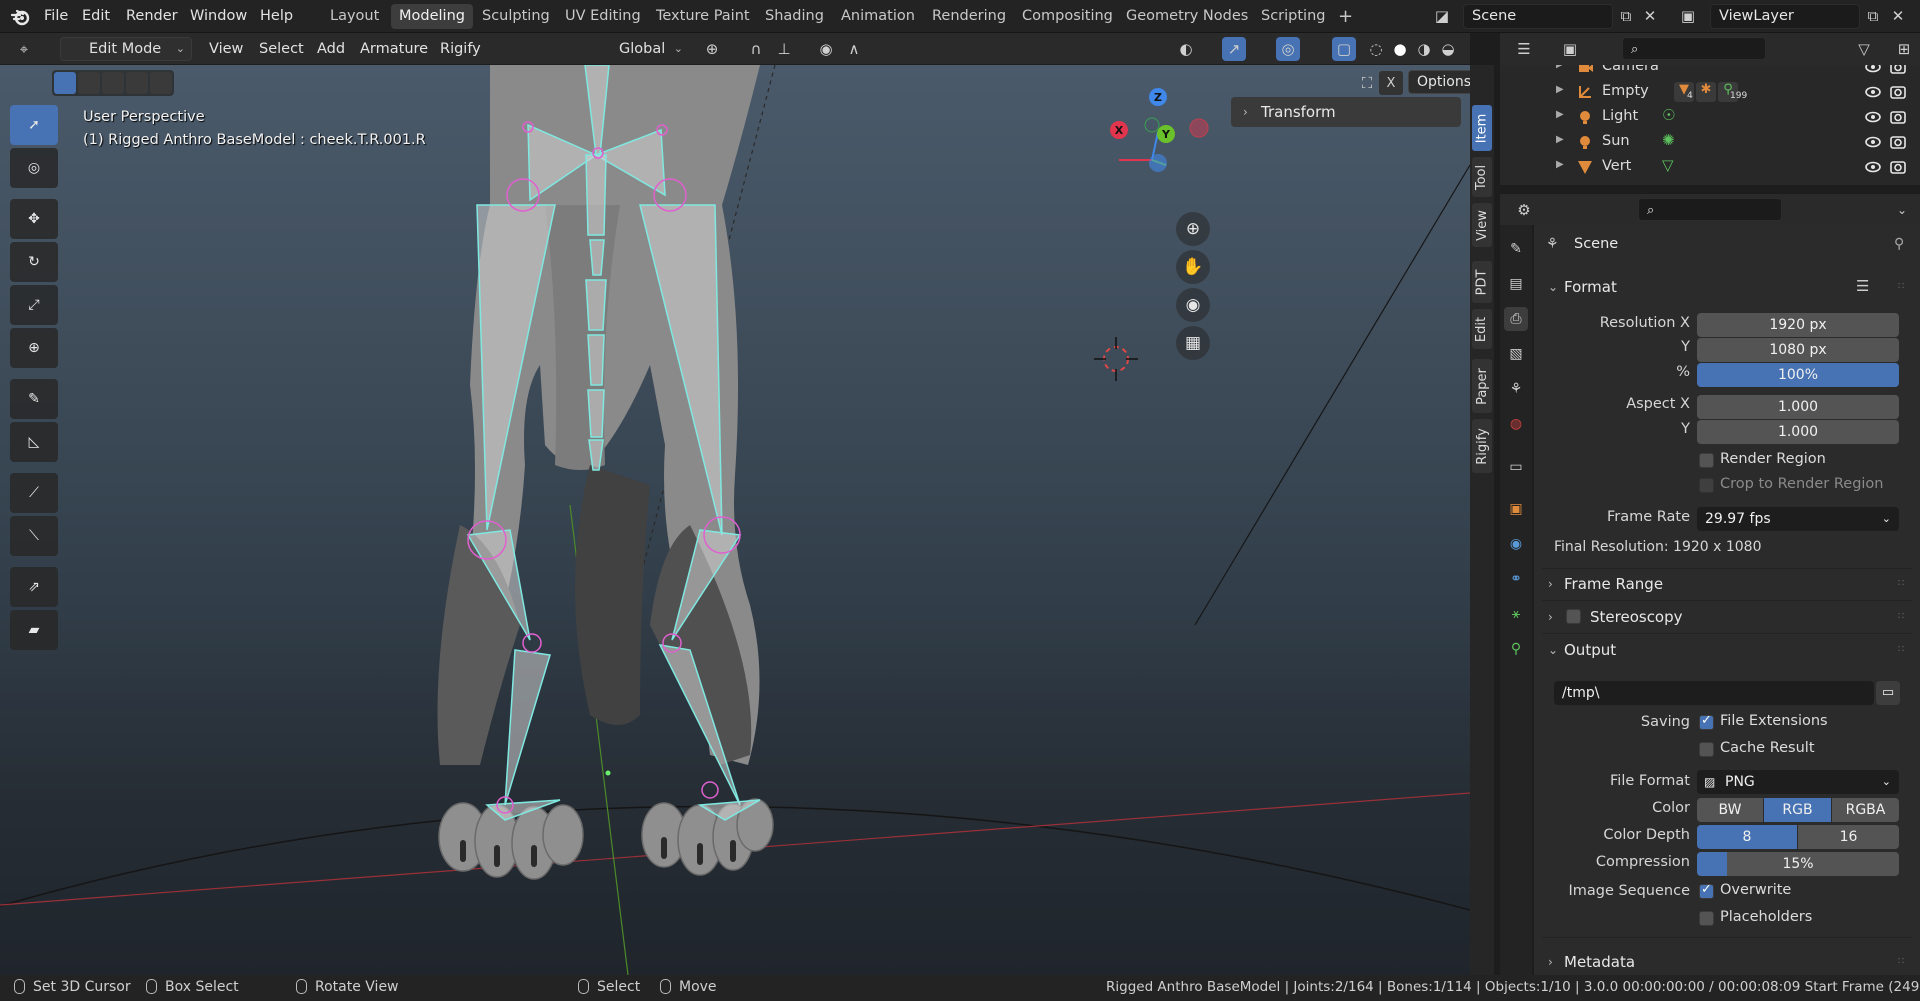 The width and height of the screenshot is (1920, 1001). What do you see at coordinates (1187, 16) in the screenshot?
I see `workspace-tab-geometry-nodes: Geometry Nodes` at bounding box center [1187, 16].